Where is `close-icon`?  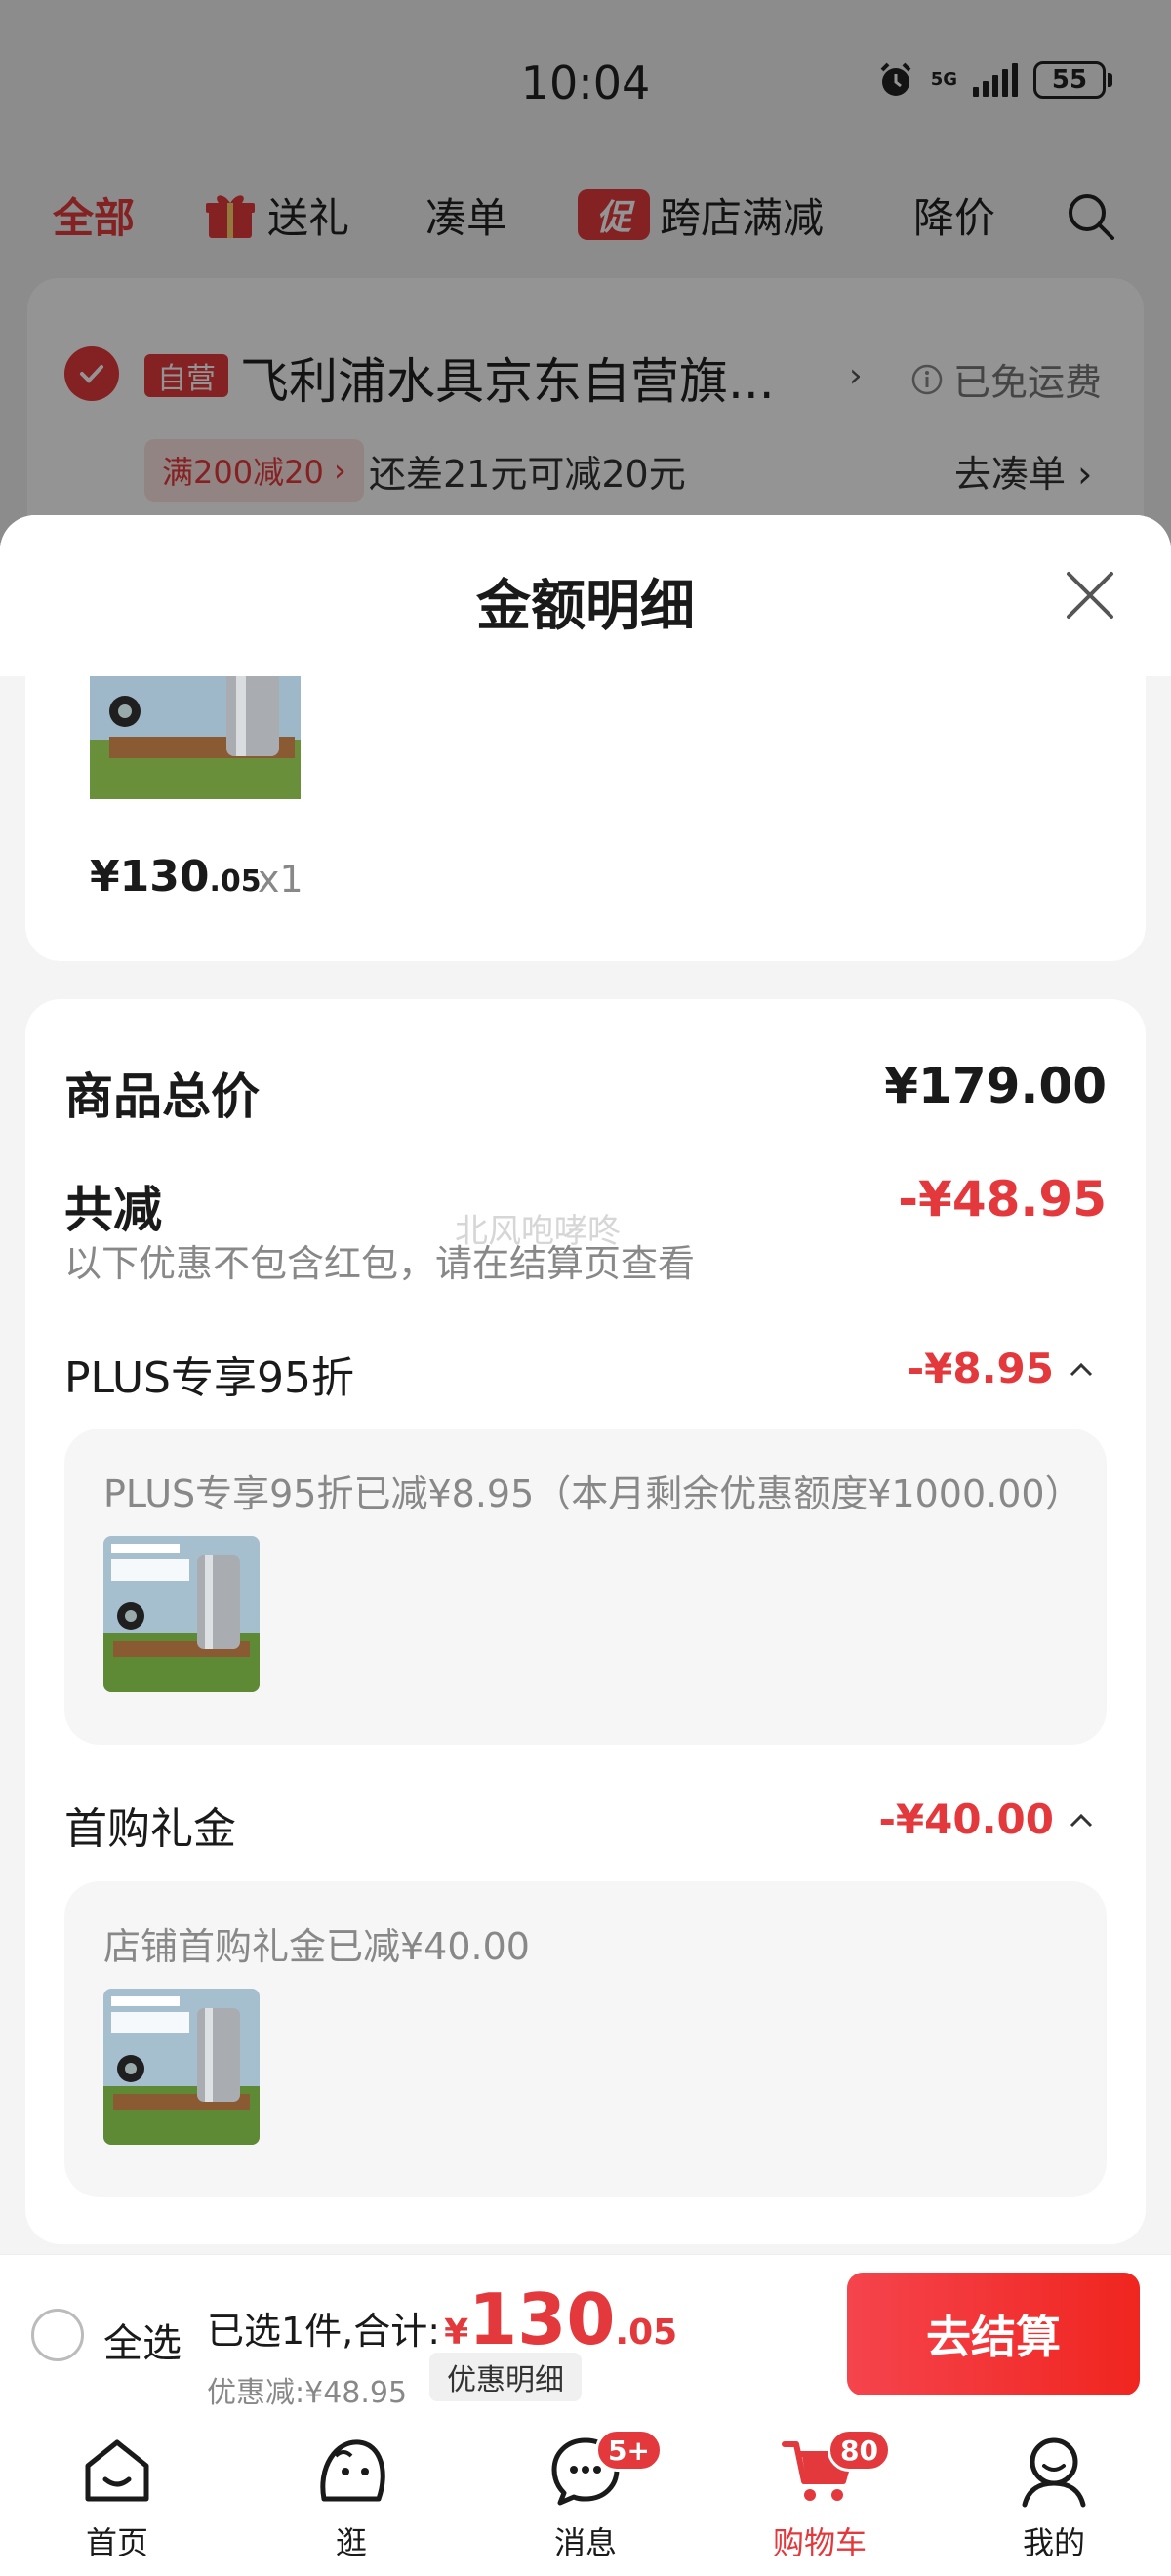 close-icon is located at coordinates (1090, 595).